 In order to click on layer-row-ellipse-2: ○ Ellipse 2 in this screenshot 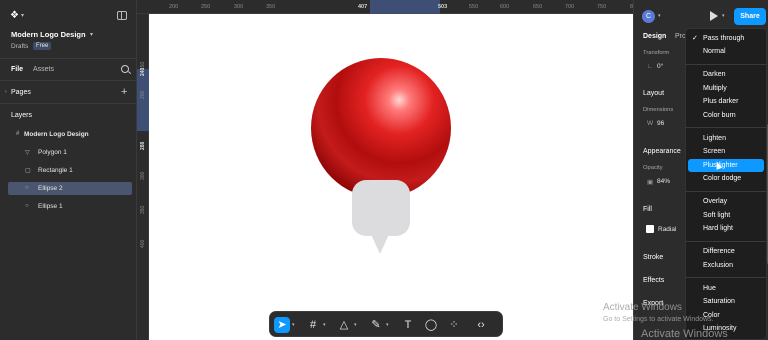, I will do `click(70, 188)`.